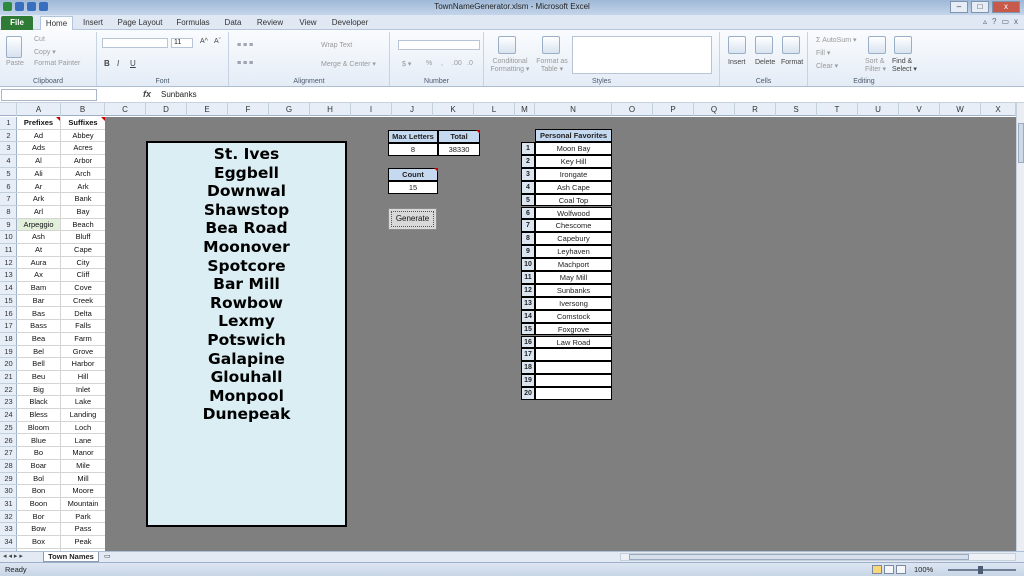 This screenshot has height=576, width=1024. Describe the element at coordinates (877, 569) in the screenshot. I see `normal-view-icon` at that location.